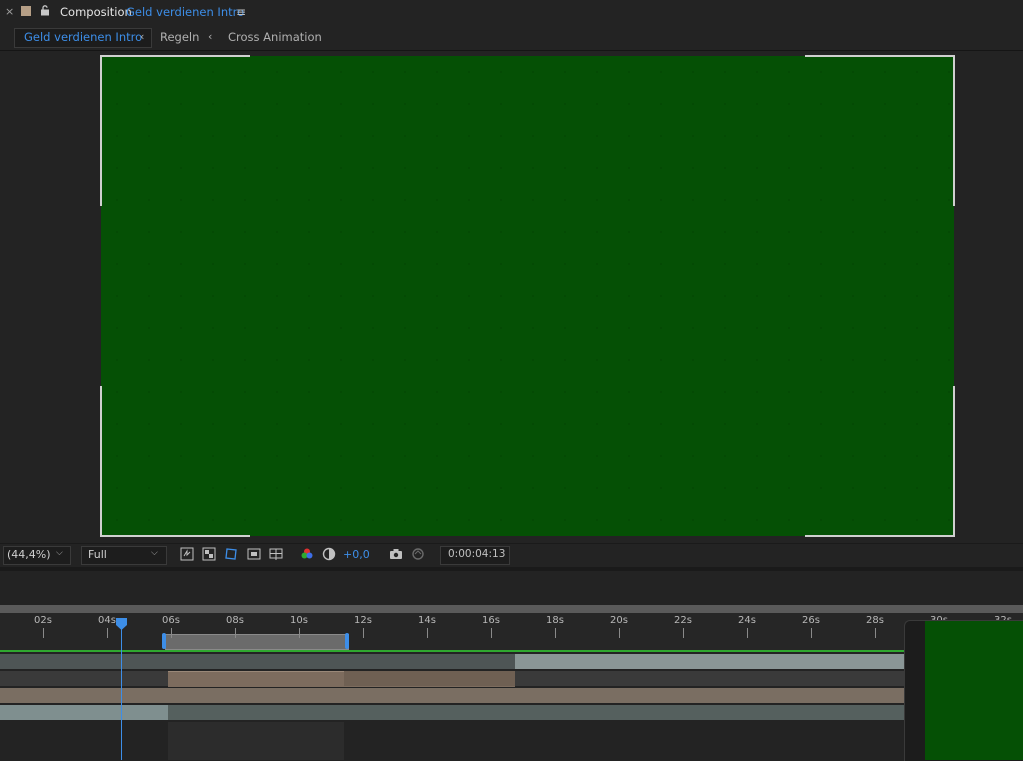 This screenshot has height=761, width=1023. Describe the element at coordinates (491, 620) in the screenshot. I see `time-ruler-tick-label: 16s` at that location.